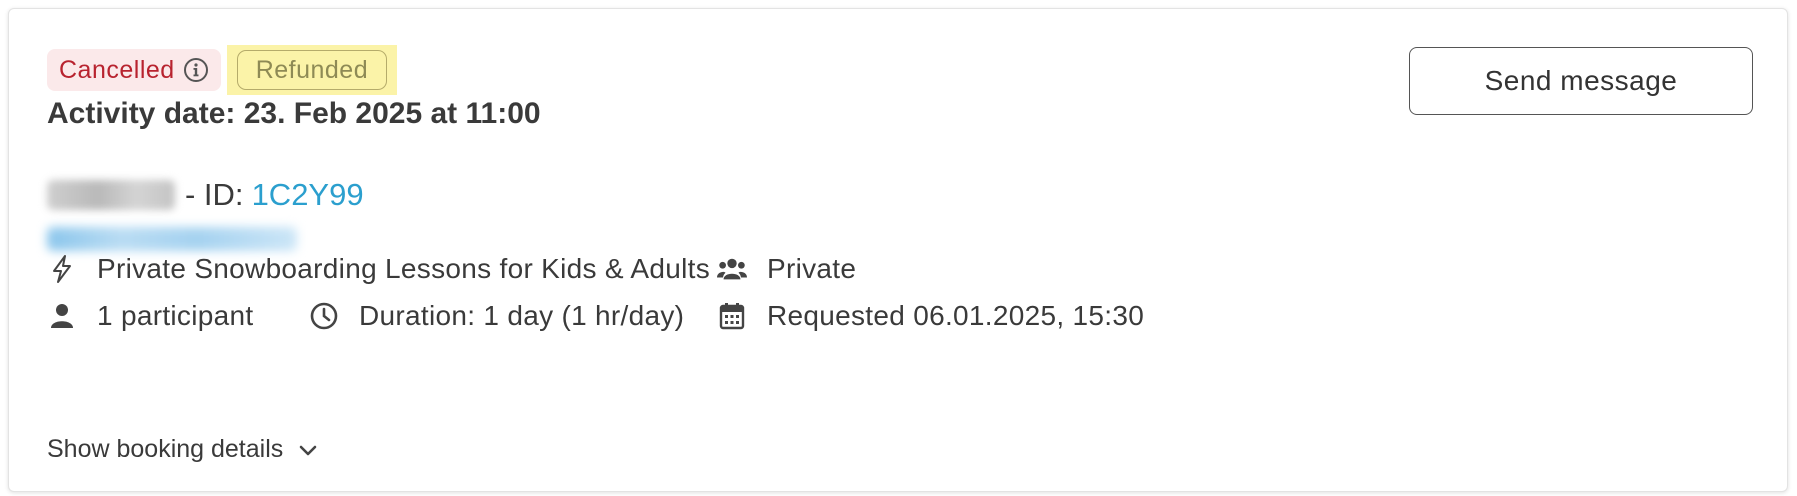 The image size is (1797, 496). Describe the element at coordinates (1581, 81) in the screenshot. I see `send-message-button: Send message` at that location.